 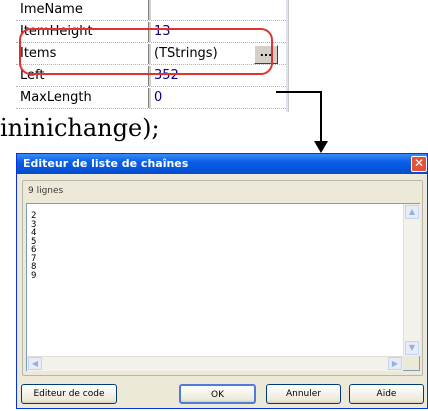 I want to click on property-name: MaxLength, so click(x=56, y=97).